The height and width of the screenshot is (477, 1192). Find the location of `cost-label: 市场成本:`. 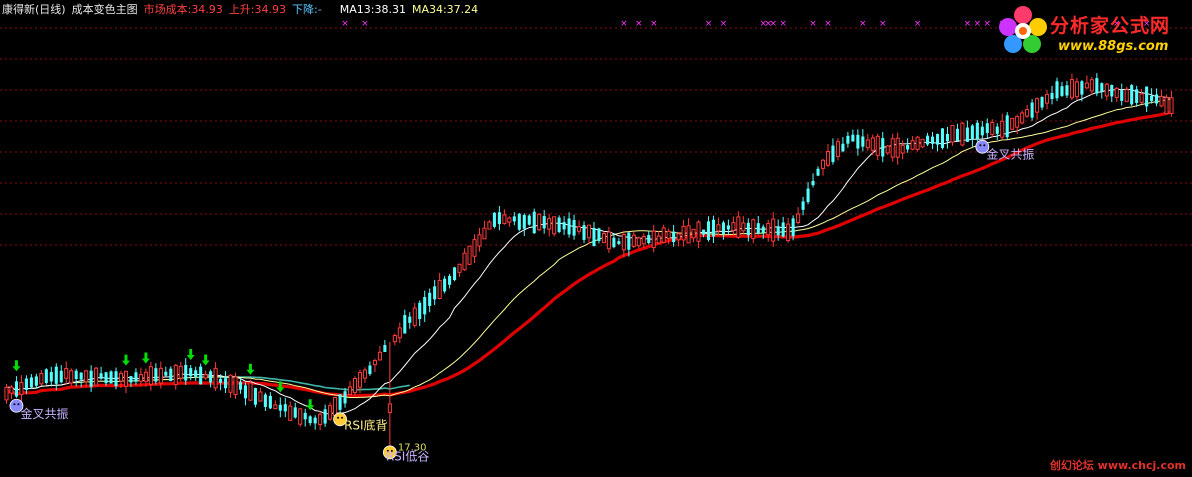

cost-label: 市场成本: is located at coordinates (167, 9).